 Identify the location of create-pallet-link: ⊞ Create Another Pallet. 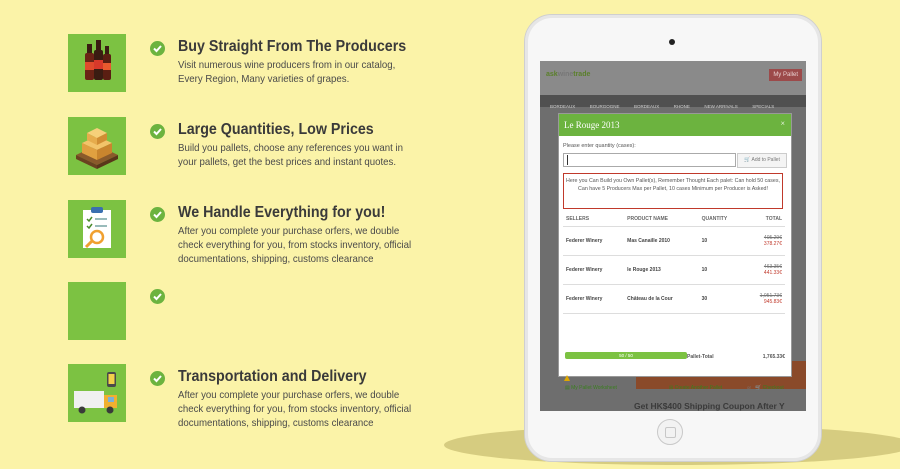
(695, 388).